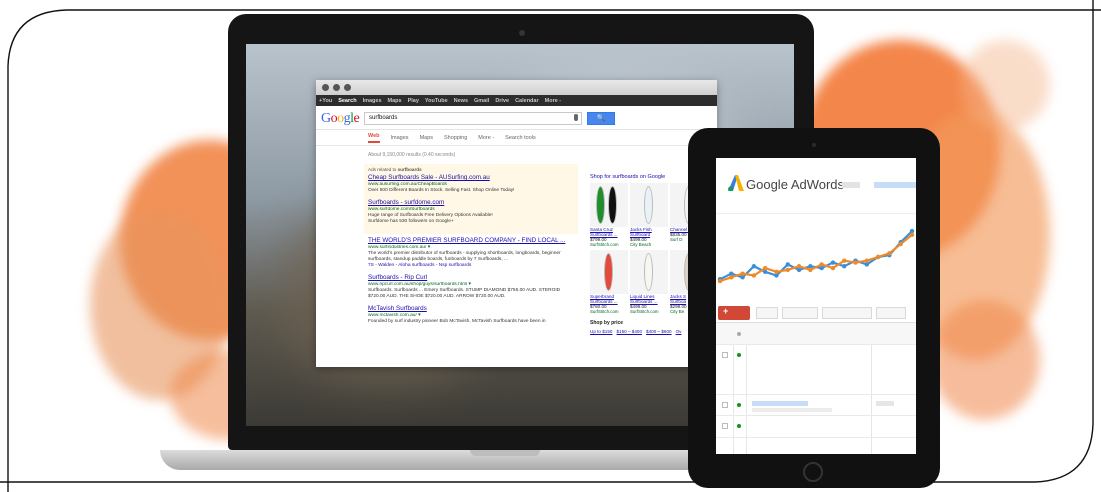 The image size is (1101, 492). I want to click on surfboard-image, so click(608, 272).